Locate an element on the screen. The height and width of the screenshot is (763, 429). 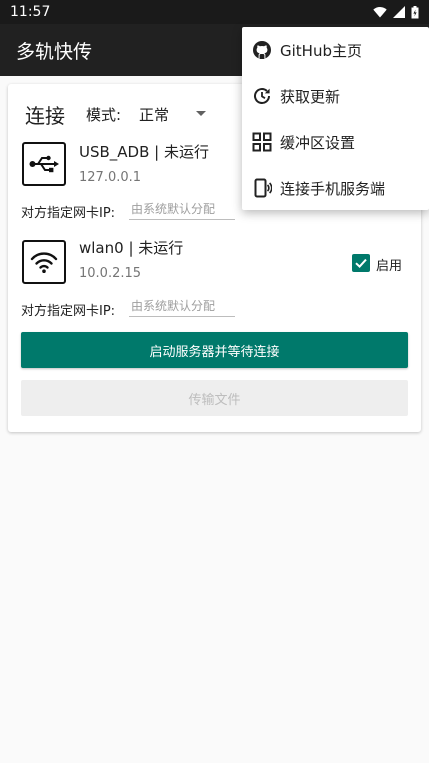
menu-item-update: 获取更新 is located at coordinates (335, 96).